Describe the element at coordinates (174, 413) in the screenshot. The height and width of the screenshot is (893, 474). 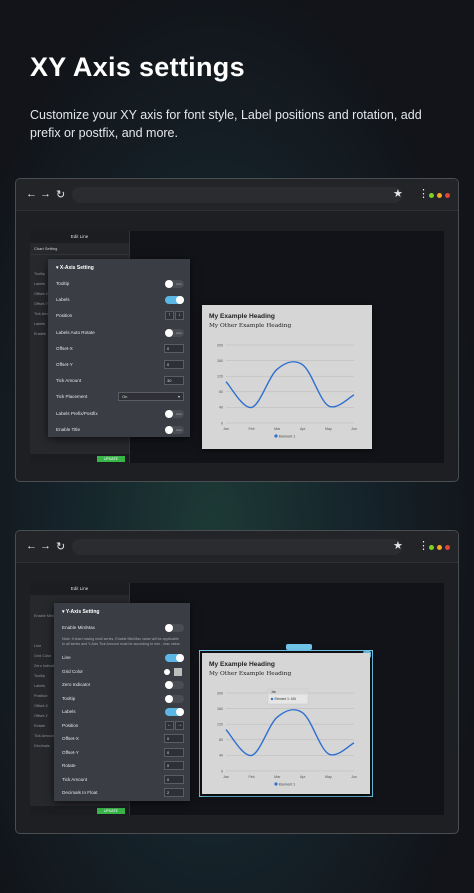
I see `prefix-postfix-toggle: Hide` at that location.